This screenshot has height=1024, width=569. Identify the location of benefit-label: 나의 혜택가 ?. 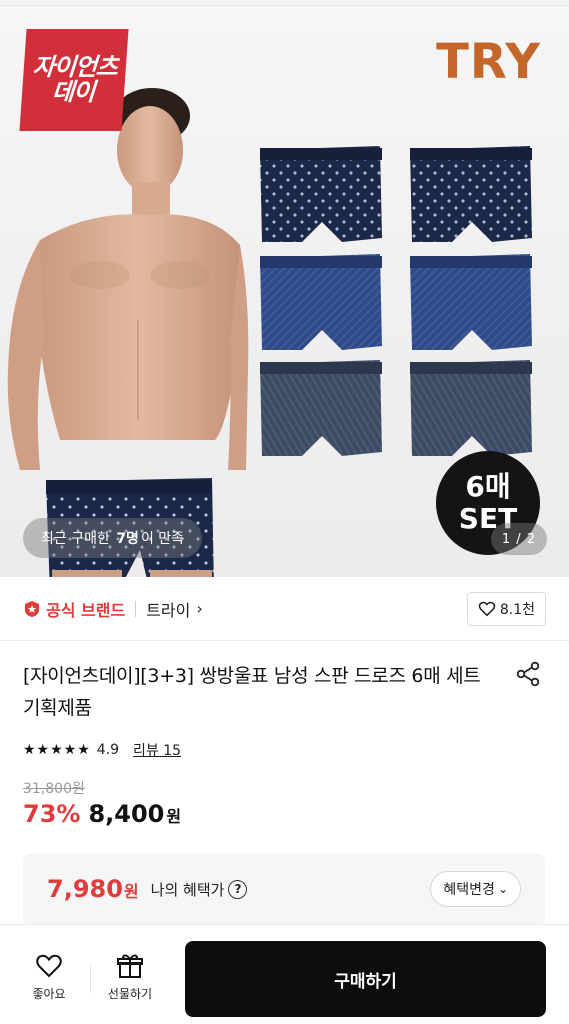
(199, 889).